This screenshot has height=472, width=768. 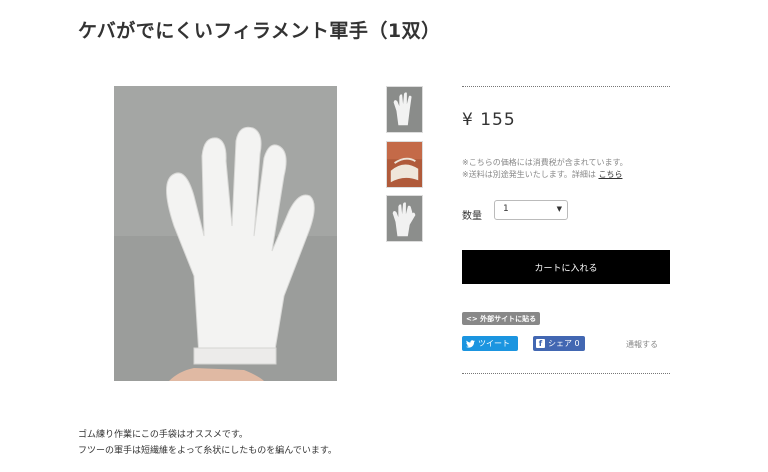 I want to click on facebook-f-icon: f, so click(x=540, y=343).